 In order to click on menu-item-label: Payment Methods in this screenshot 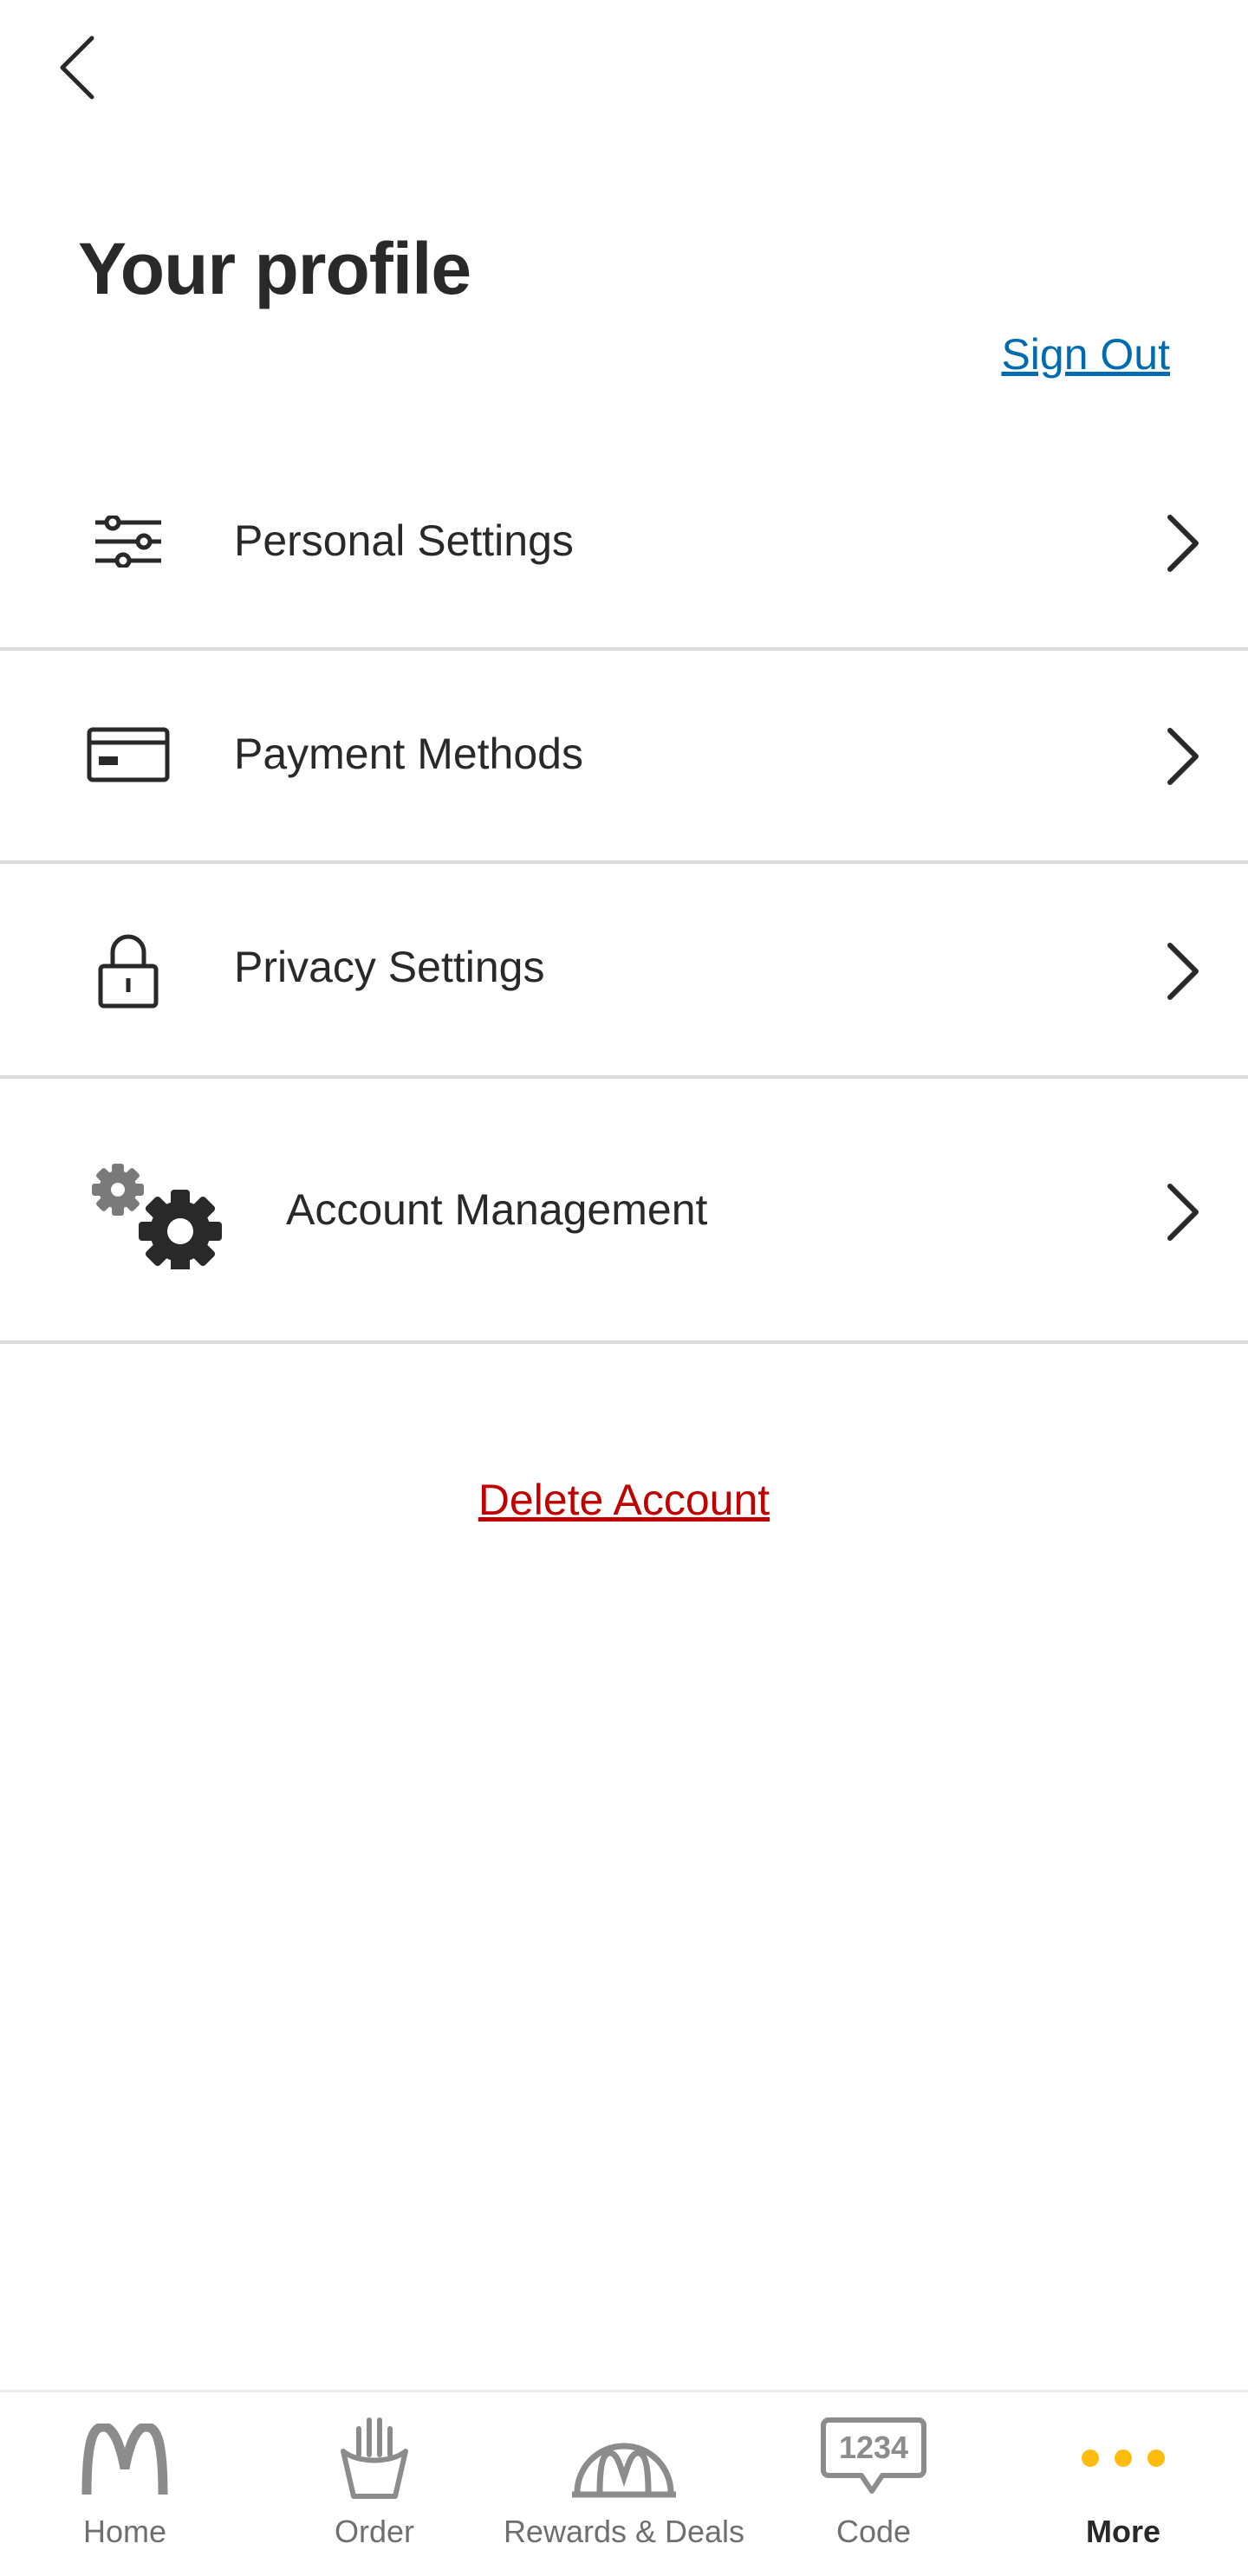, I will do `click(408, 754)`.